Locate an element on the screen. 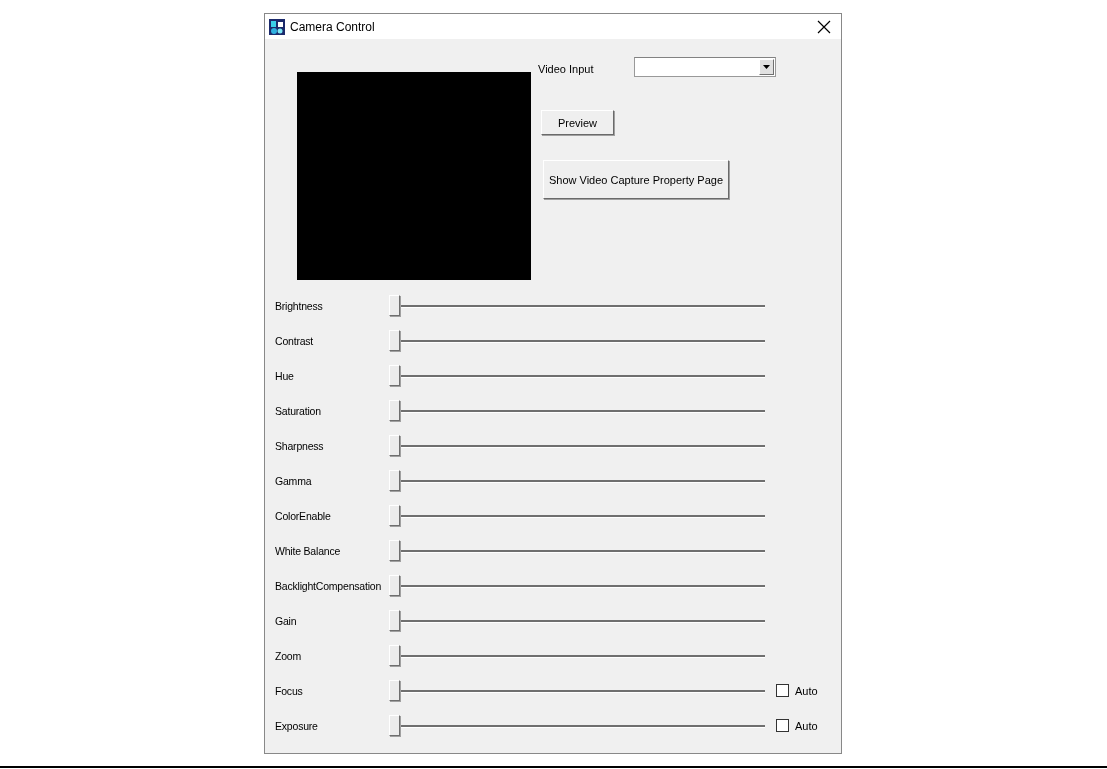  slider-label: Brightness is located at coordinates (299, 305).